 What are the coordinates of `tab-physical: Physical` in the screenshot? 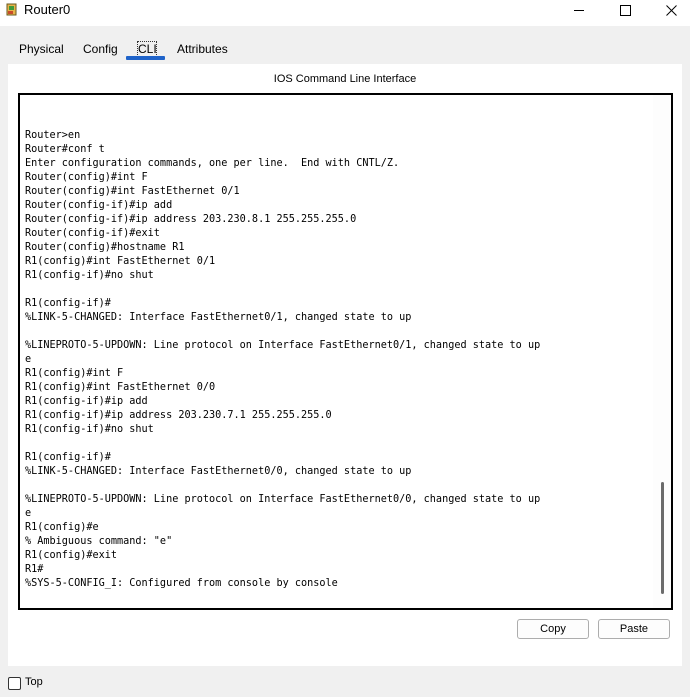 It's located at (41, 49).